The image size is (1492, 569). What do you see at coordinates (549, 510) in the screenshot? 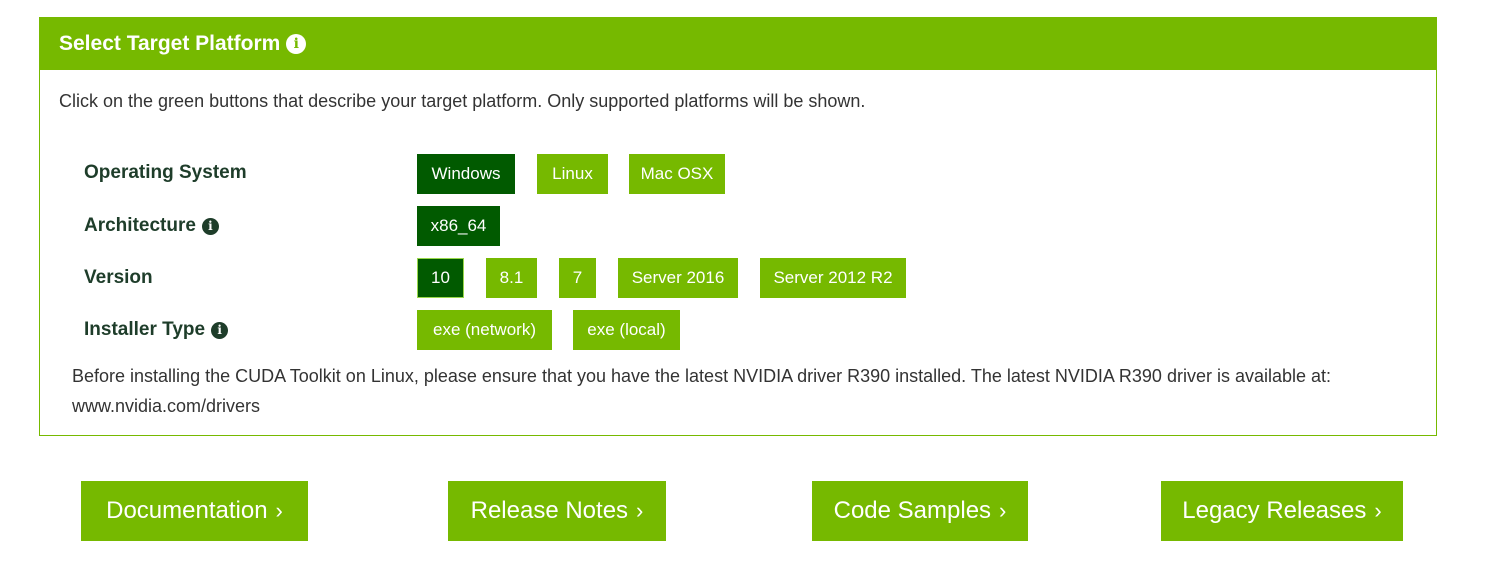
I see `release-notes-button-label: Release Notes` at bounding box center [549, 510].